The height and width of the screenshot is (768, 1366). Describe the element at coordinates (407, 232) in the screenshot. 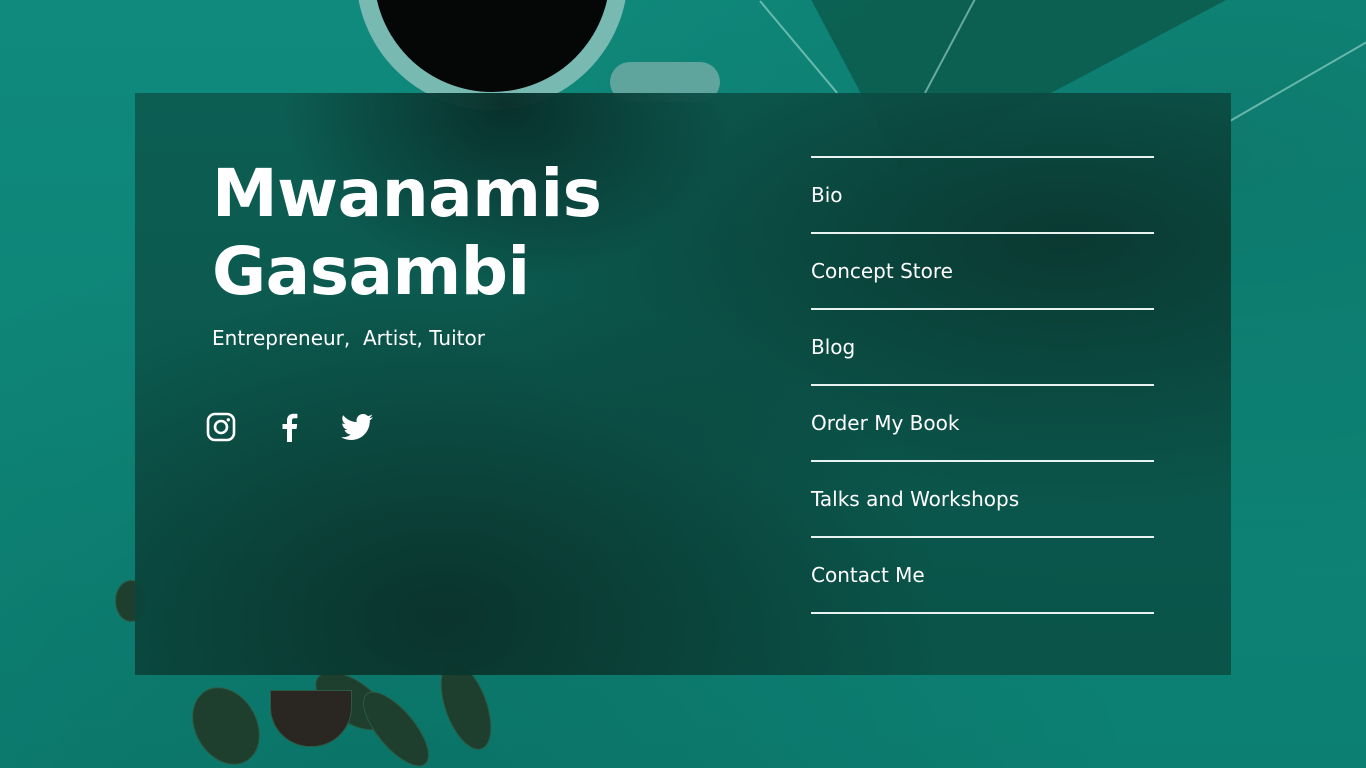

I see `profile-name: Mwanamis Gasambi` at that location.